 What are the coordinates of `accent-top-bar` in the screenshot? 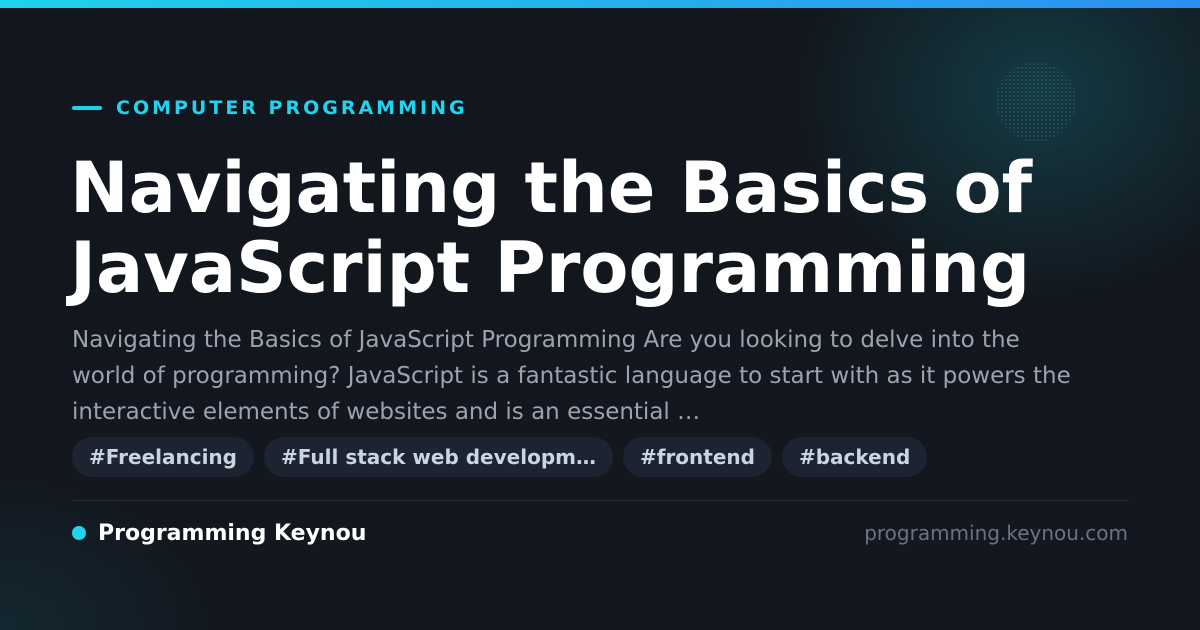 It's located at (600, 4).